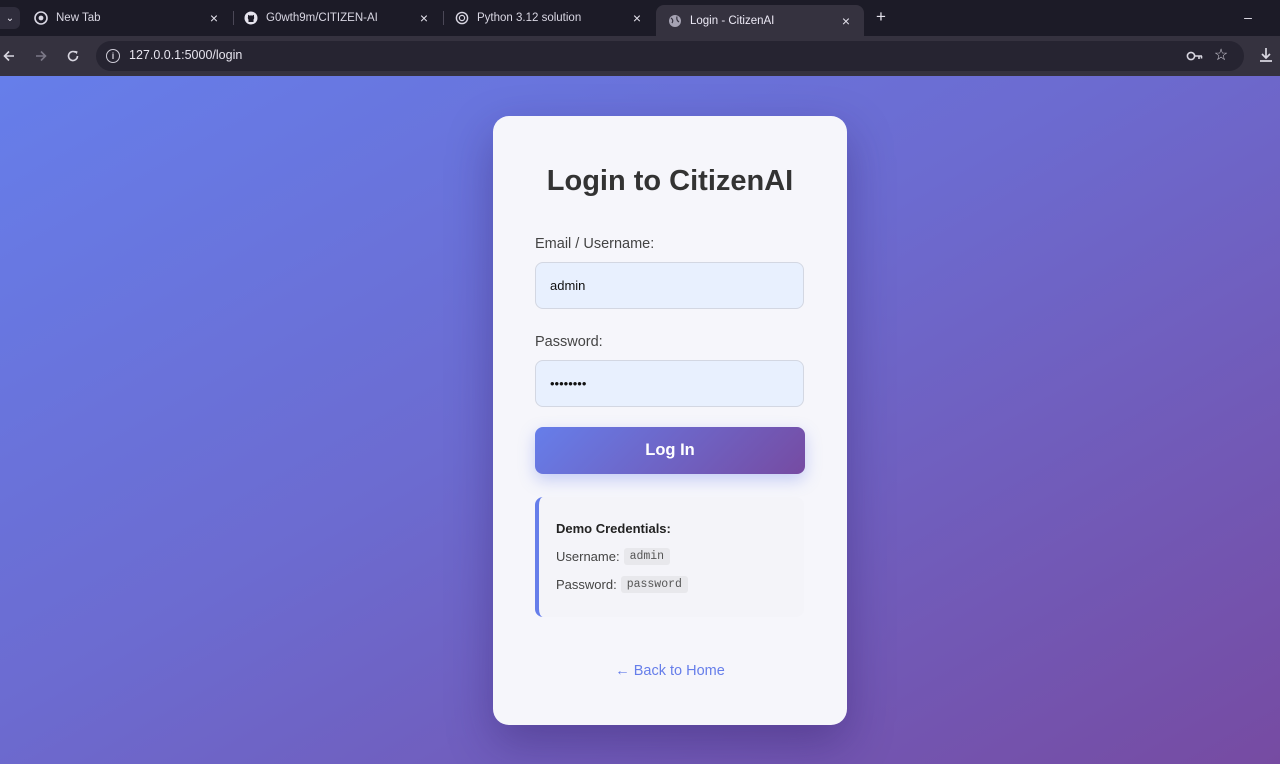  What do you see at coordinates (10, 56) in the screenshot?
I see `back-arrow-icon` at bounding box center [10, 56].